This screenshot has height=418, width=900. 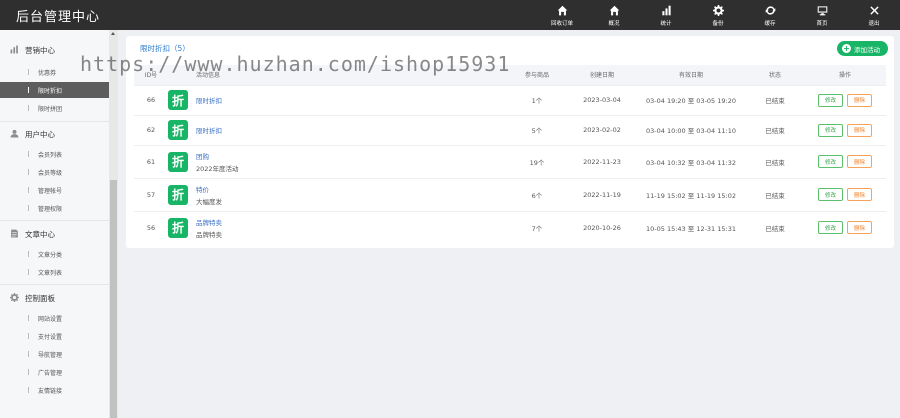 I want to click on activity-name-link: 团购, so click(x=217, y=156).